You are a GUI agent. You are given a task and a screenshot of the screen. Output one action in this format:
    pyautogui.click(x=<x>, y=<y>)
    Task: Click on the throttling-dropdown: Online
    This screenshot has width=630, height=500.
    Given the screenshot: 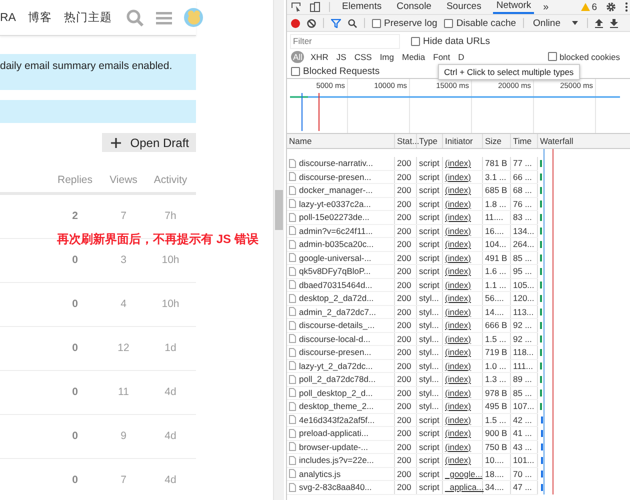 What is the action you would take?
    pyautogui.click(x=555, y=23)
    